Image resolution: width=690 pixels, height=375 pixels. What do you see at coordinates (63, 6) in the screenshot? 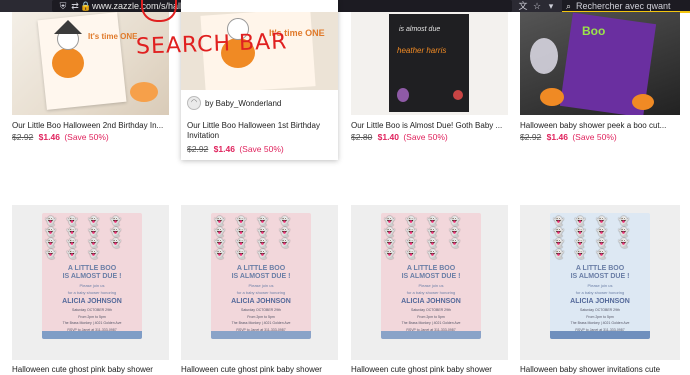
I see `shield-icon: ⛨` at bounding box center [63, 6].